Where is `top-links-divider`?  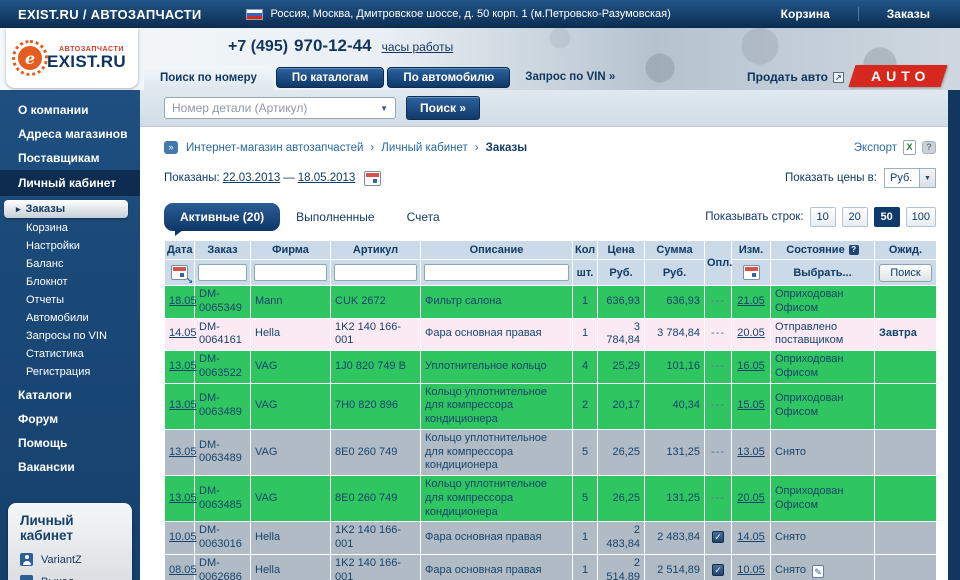 top-links-divider is located at coordinates (858, 14).